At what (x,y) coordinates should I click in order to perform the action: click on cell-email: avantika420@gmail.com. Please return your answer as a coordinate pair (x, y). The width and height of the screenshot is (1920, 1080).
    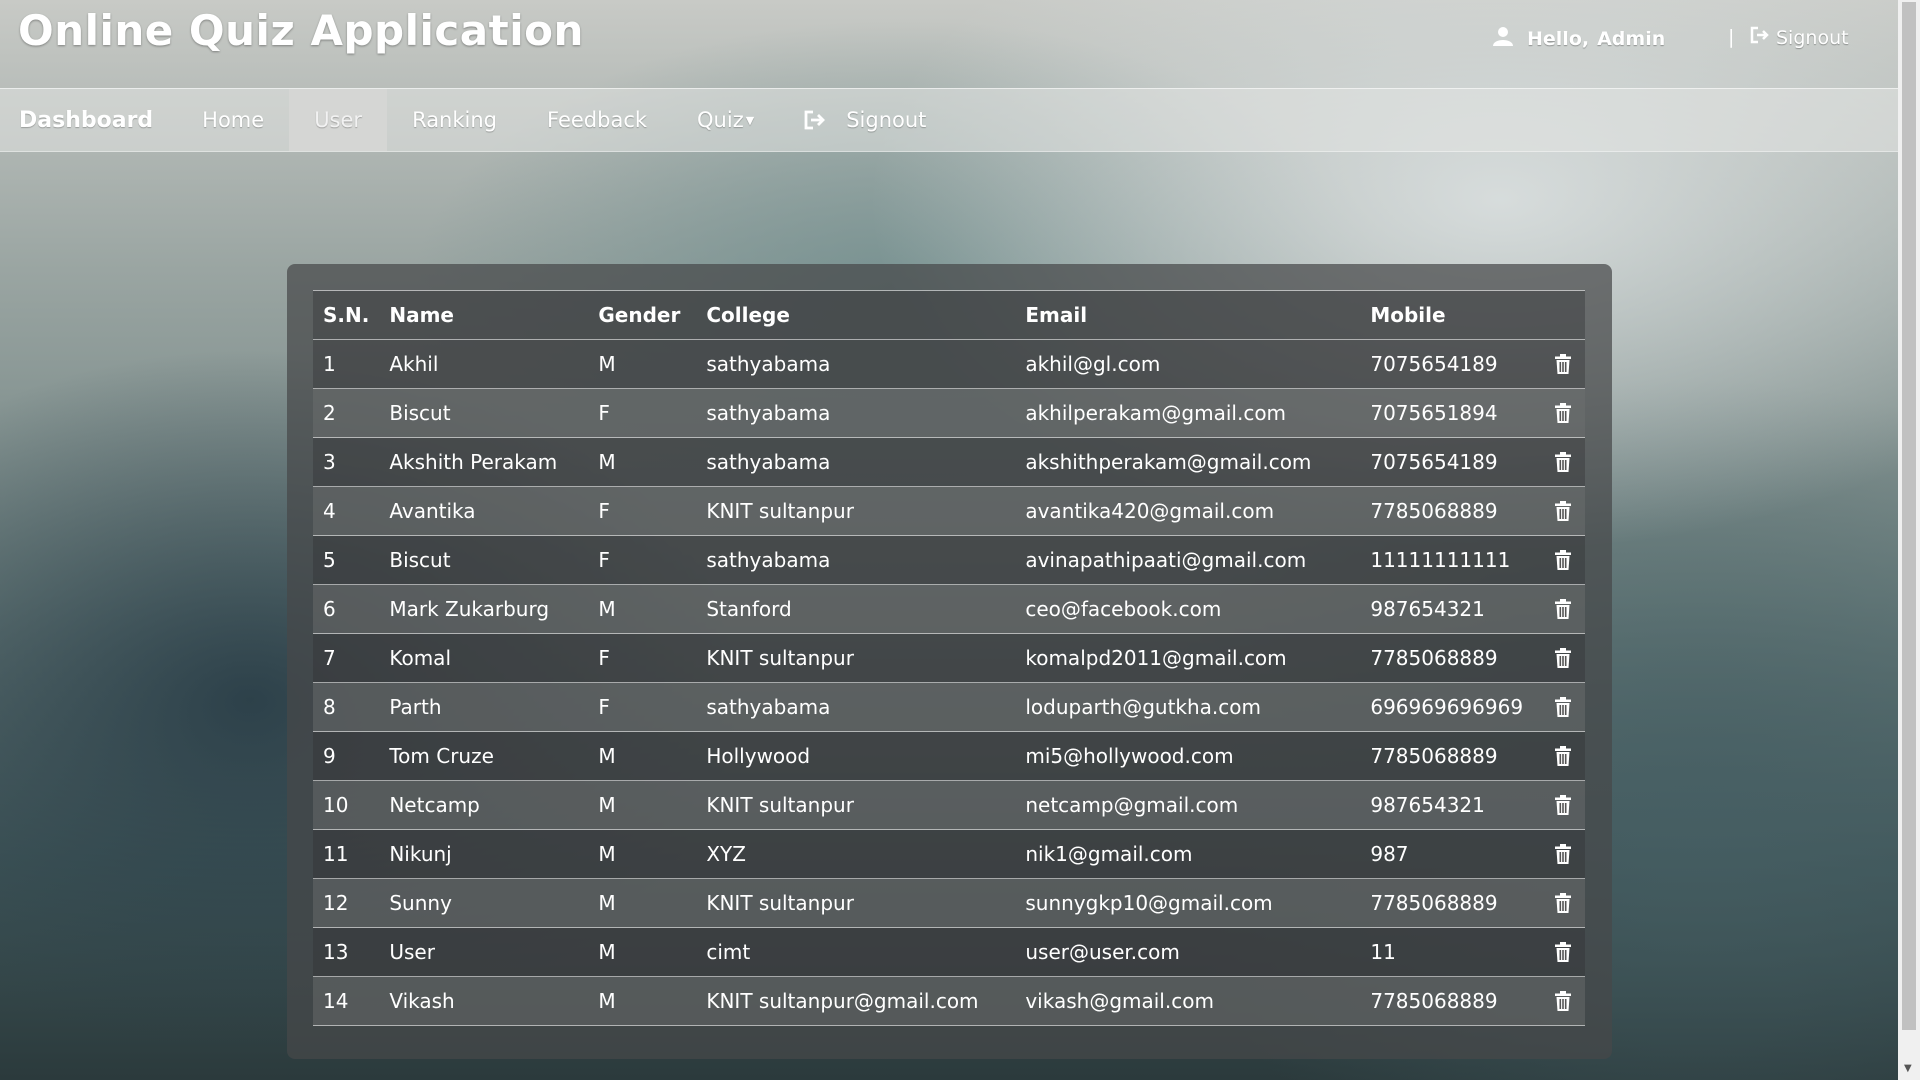
    Looking at the image, I should click on (1188, 511).